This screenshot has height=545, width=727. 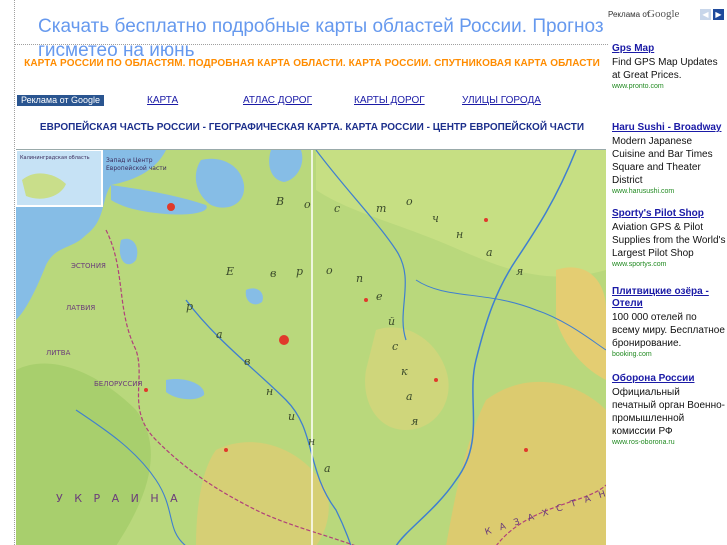 What do you see at coordinates (669, 265) in the screenshot?
I see `ad-url: www.sportys.com` at bounding box center [669, 265].